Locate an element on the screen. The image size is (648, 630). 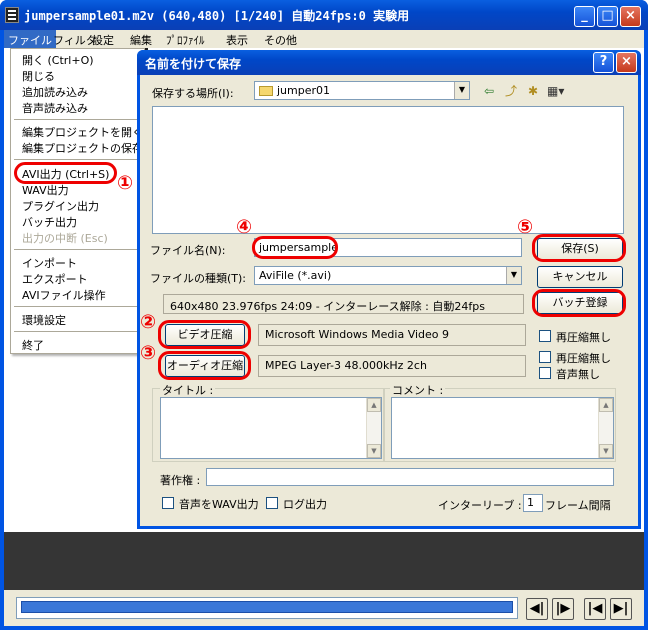
no-audio-checkbox is located at coordinates (545, 373).